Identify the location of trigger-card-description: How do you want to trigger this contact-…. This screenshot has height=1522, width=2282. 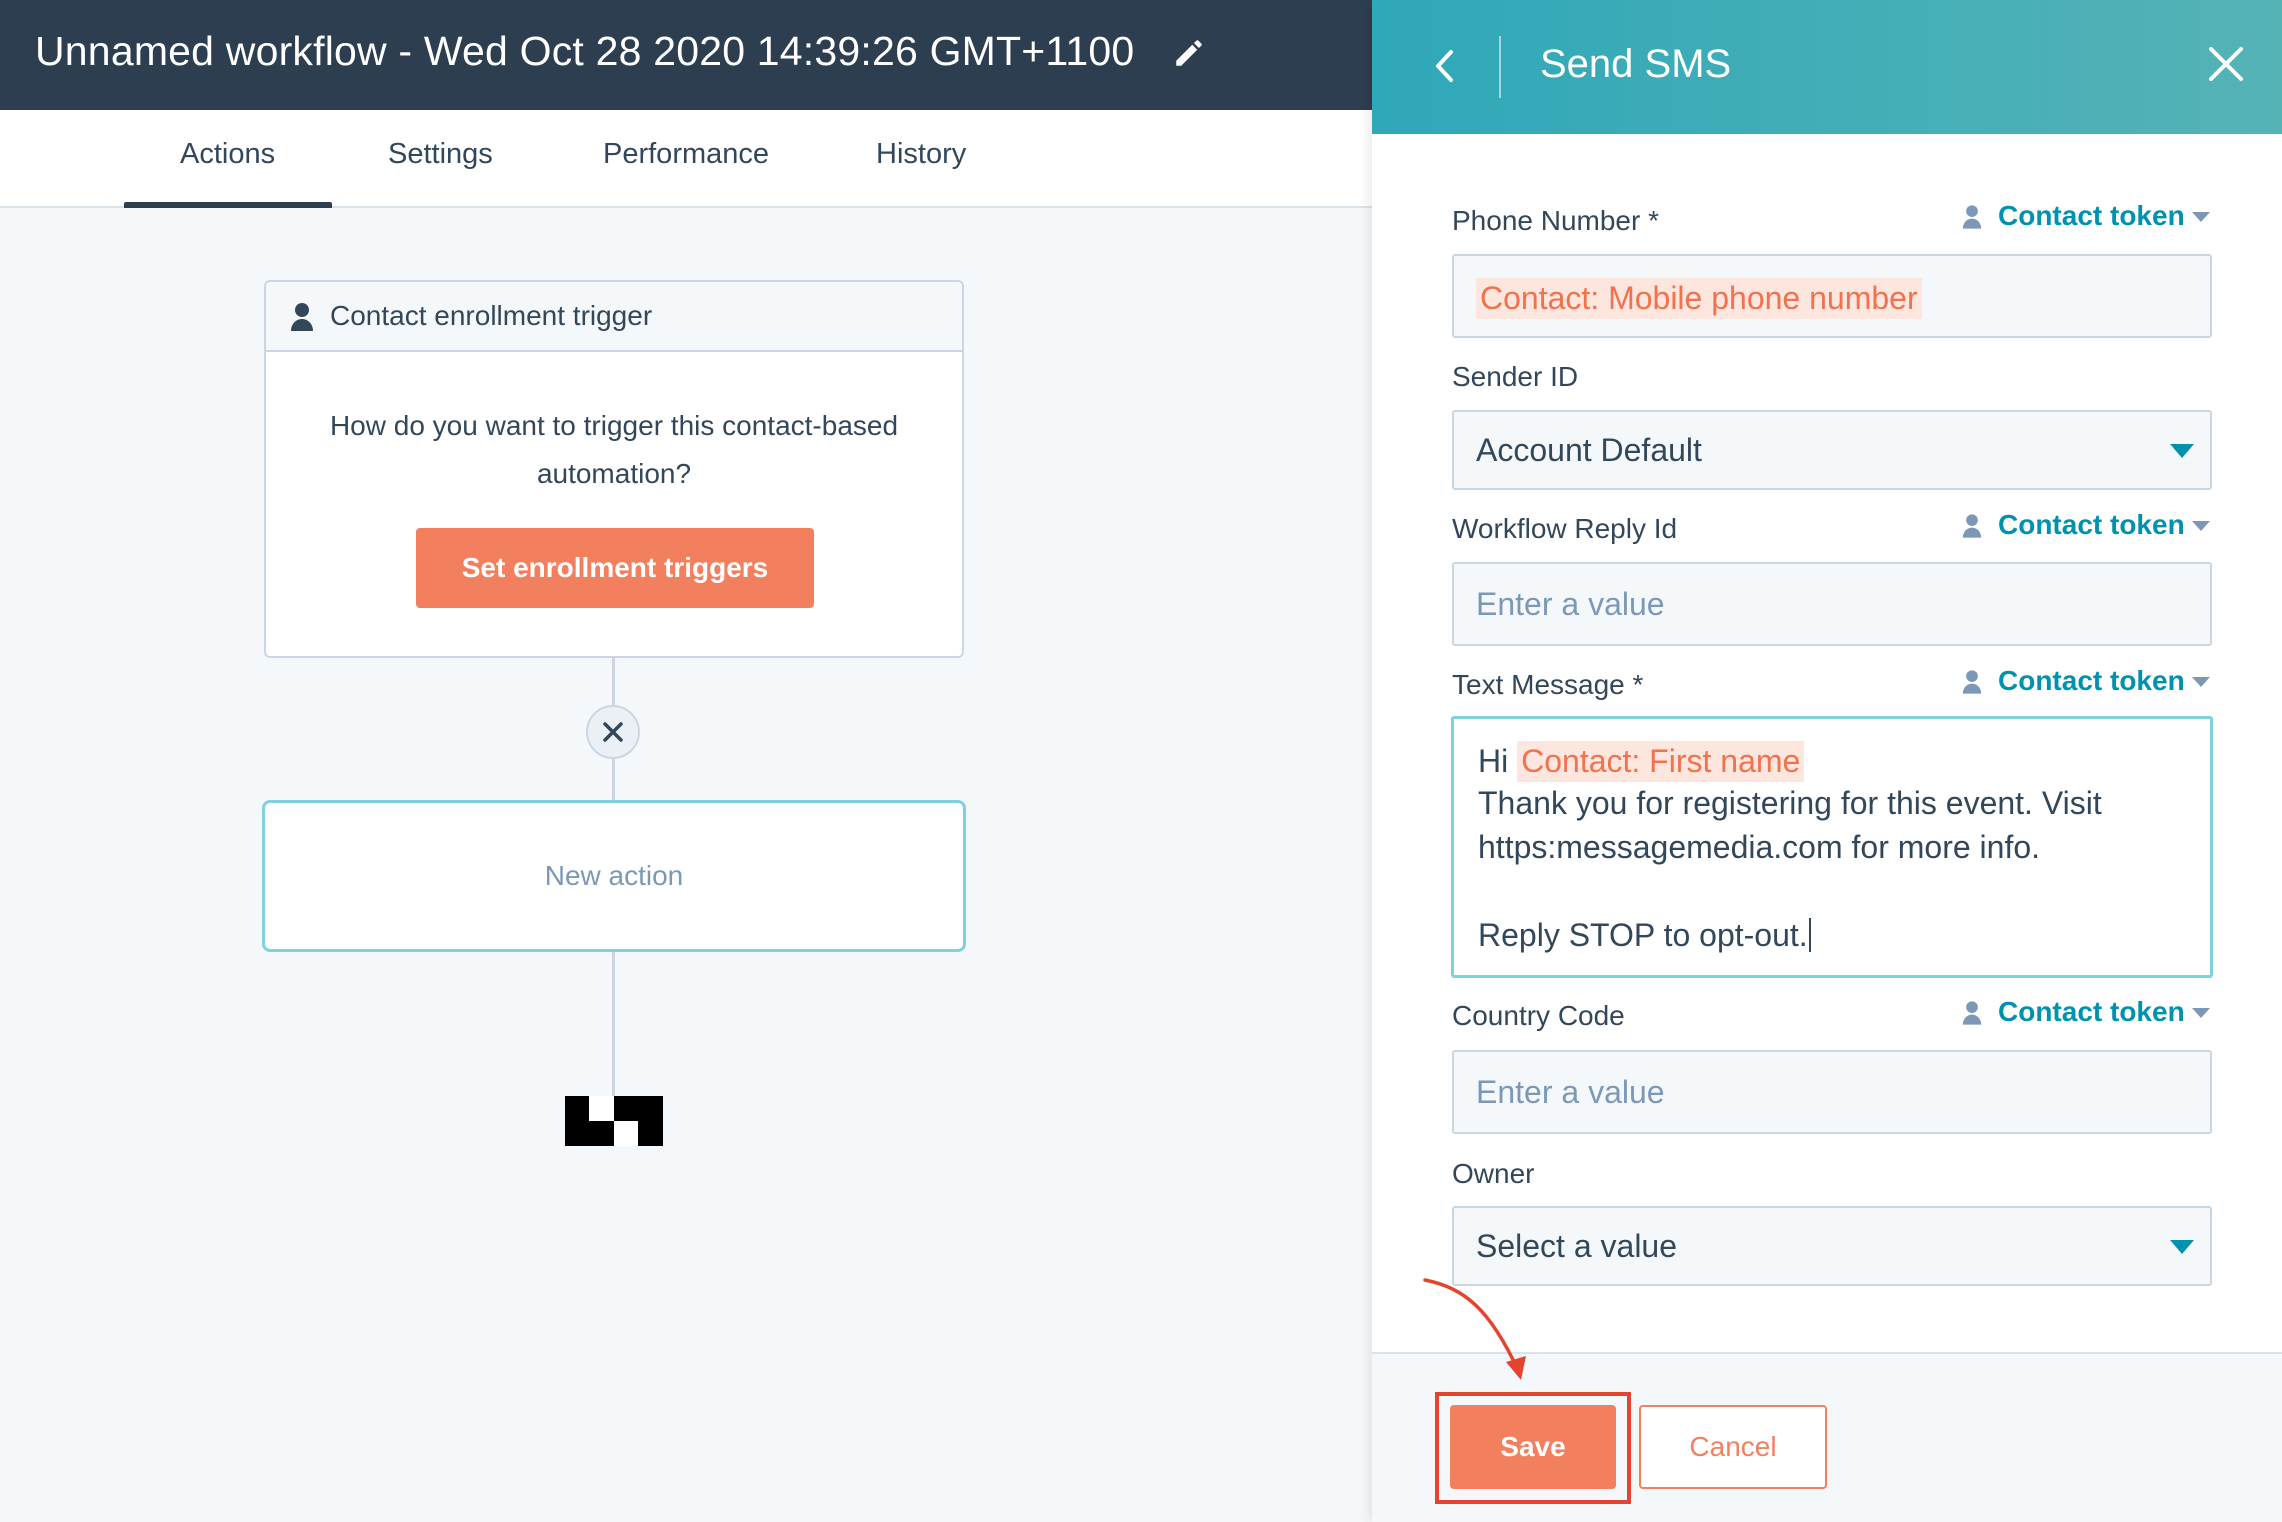
(614, 449).